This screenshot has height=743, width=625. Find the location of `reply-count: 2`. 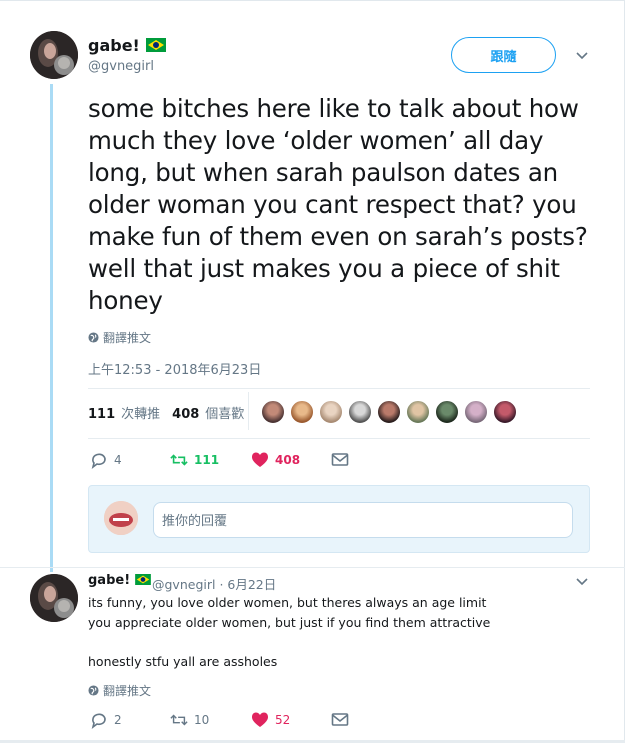

reply-count: 2 is located at coordinates (118, 720).